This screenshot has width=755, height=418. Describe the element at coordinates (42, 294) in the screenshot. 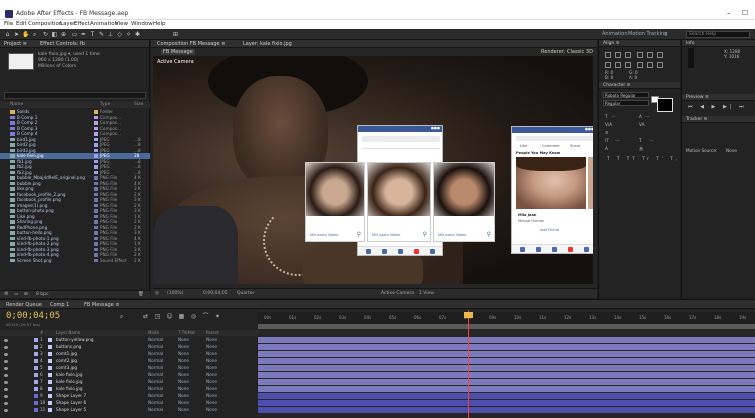

I see `bit-depth-label: 8 bpc` at that location.